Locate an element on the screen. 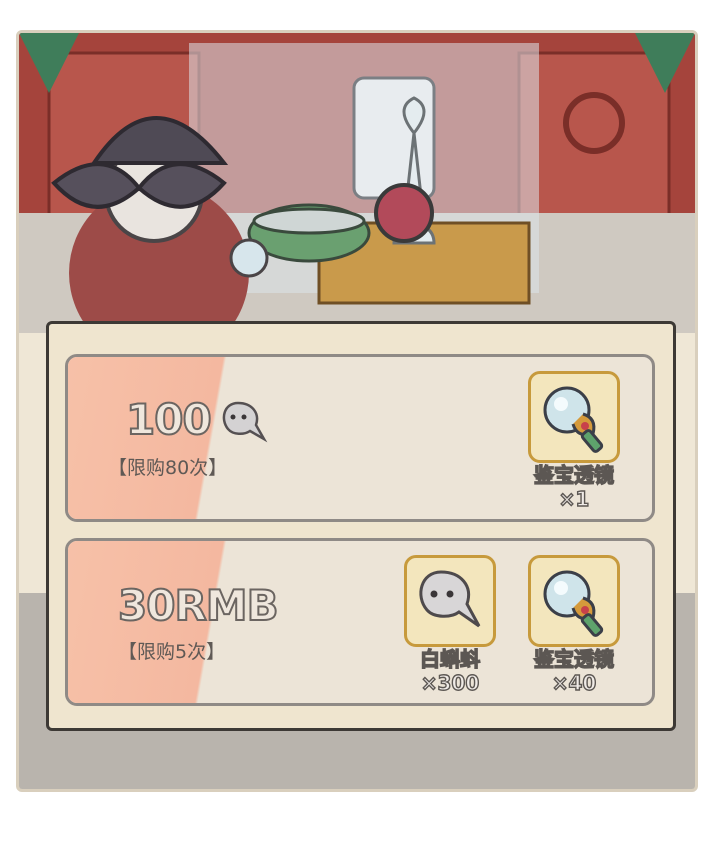  price-label: 30RMB is located at coordinates (198, 605).